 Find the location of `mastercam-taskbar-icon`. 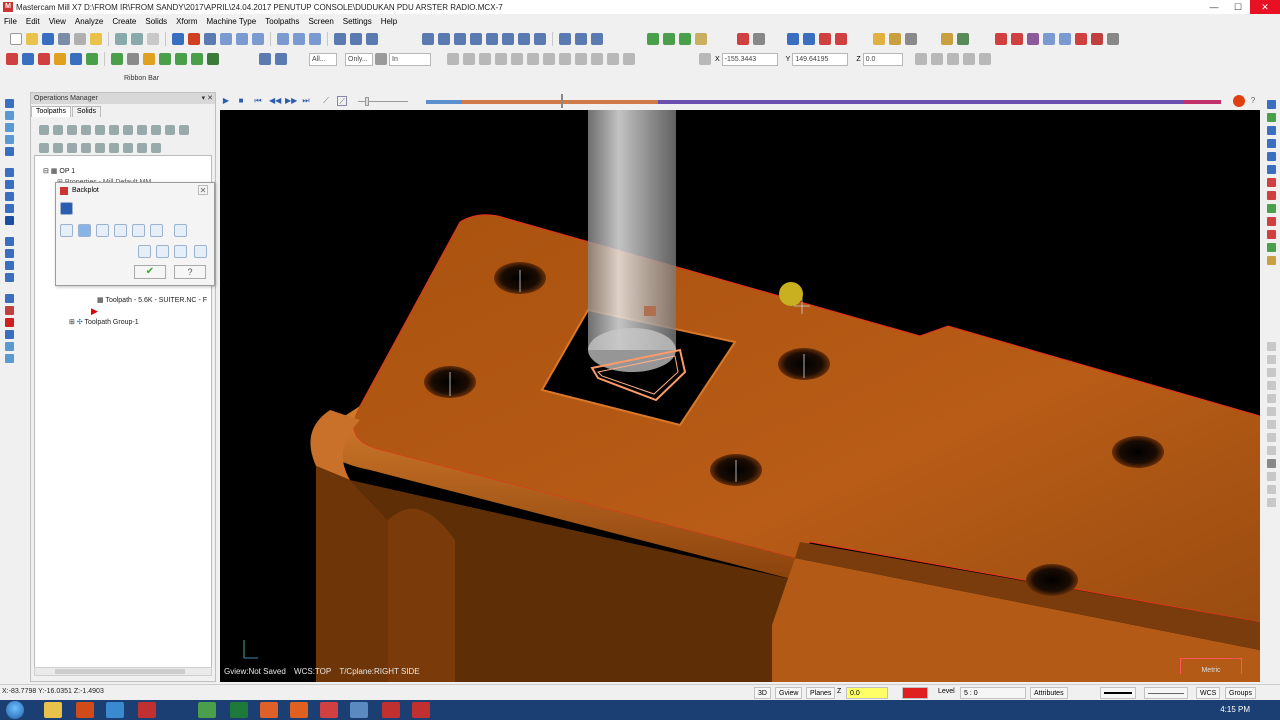

mastercam-taskbar-icon is located at coordinates (391, 710).